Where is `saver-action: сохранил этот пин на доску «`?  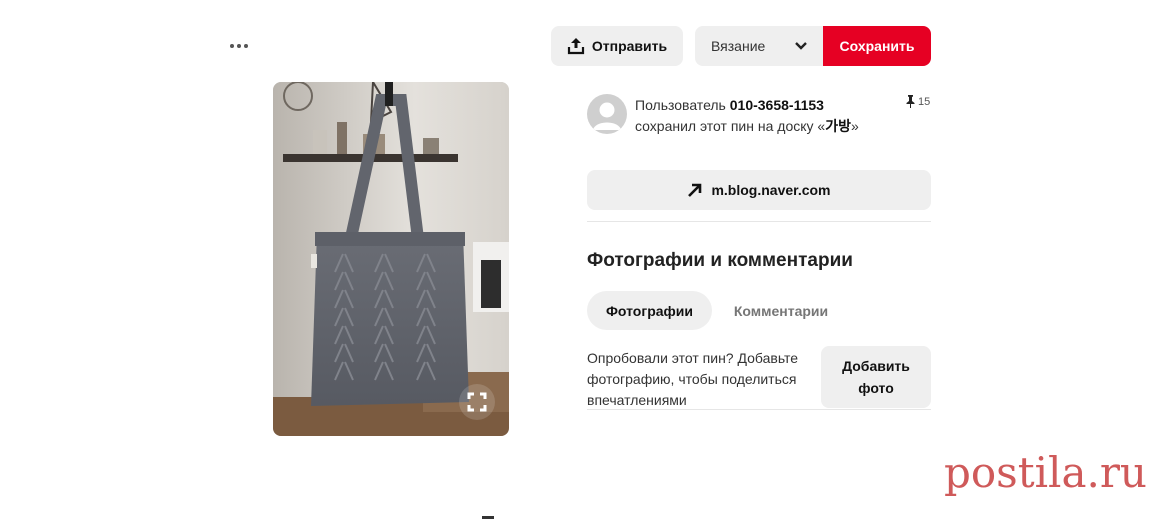
saver-action: сохранил этот пин на доску « is located at coordinates (730, 126).